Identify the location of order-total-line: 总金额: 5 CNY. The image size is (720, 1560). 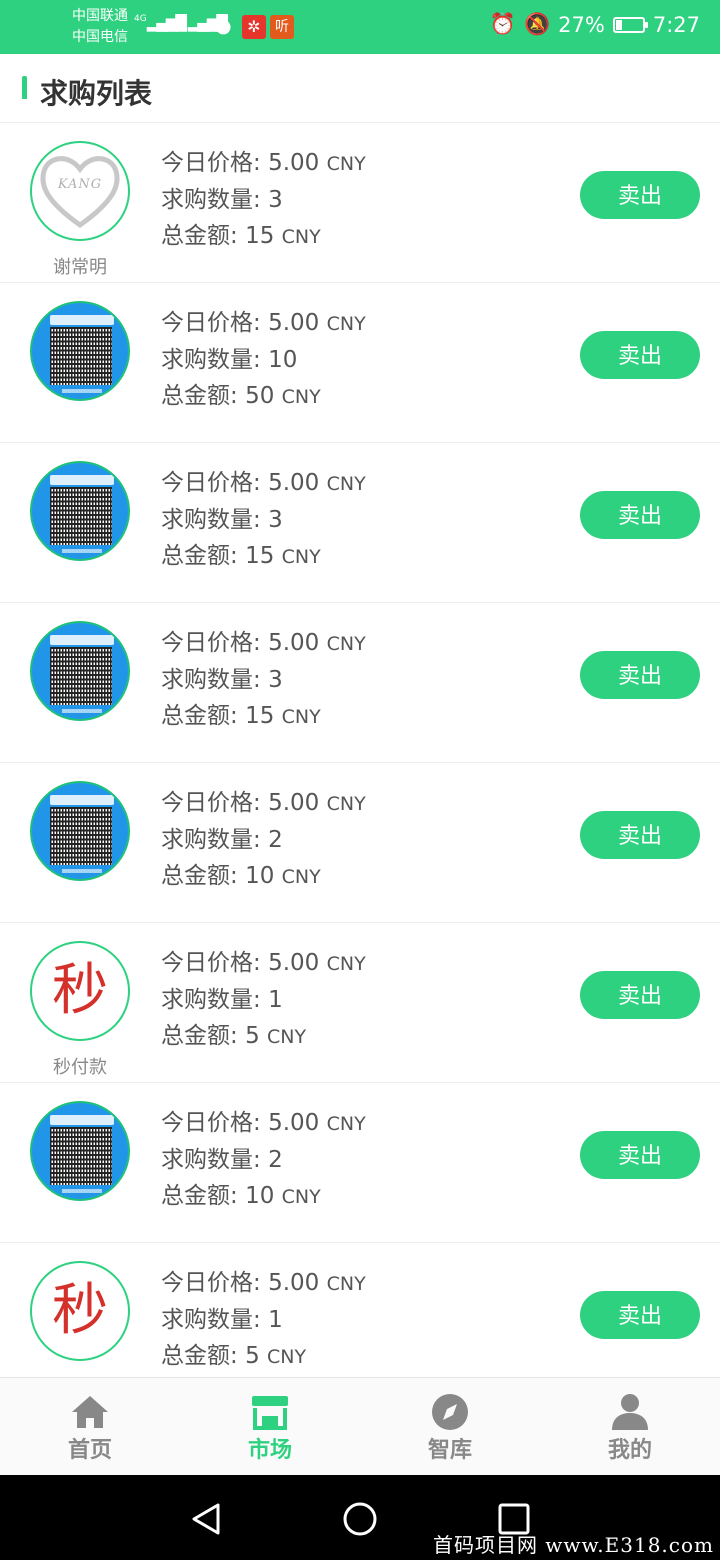
(263, 1356).